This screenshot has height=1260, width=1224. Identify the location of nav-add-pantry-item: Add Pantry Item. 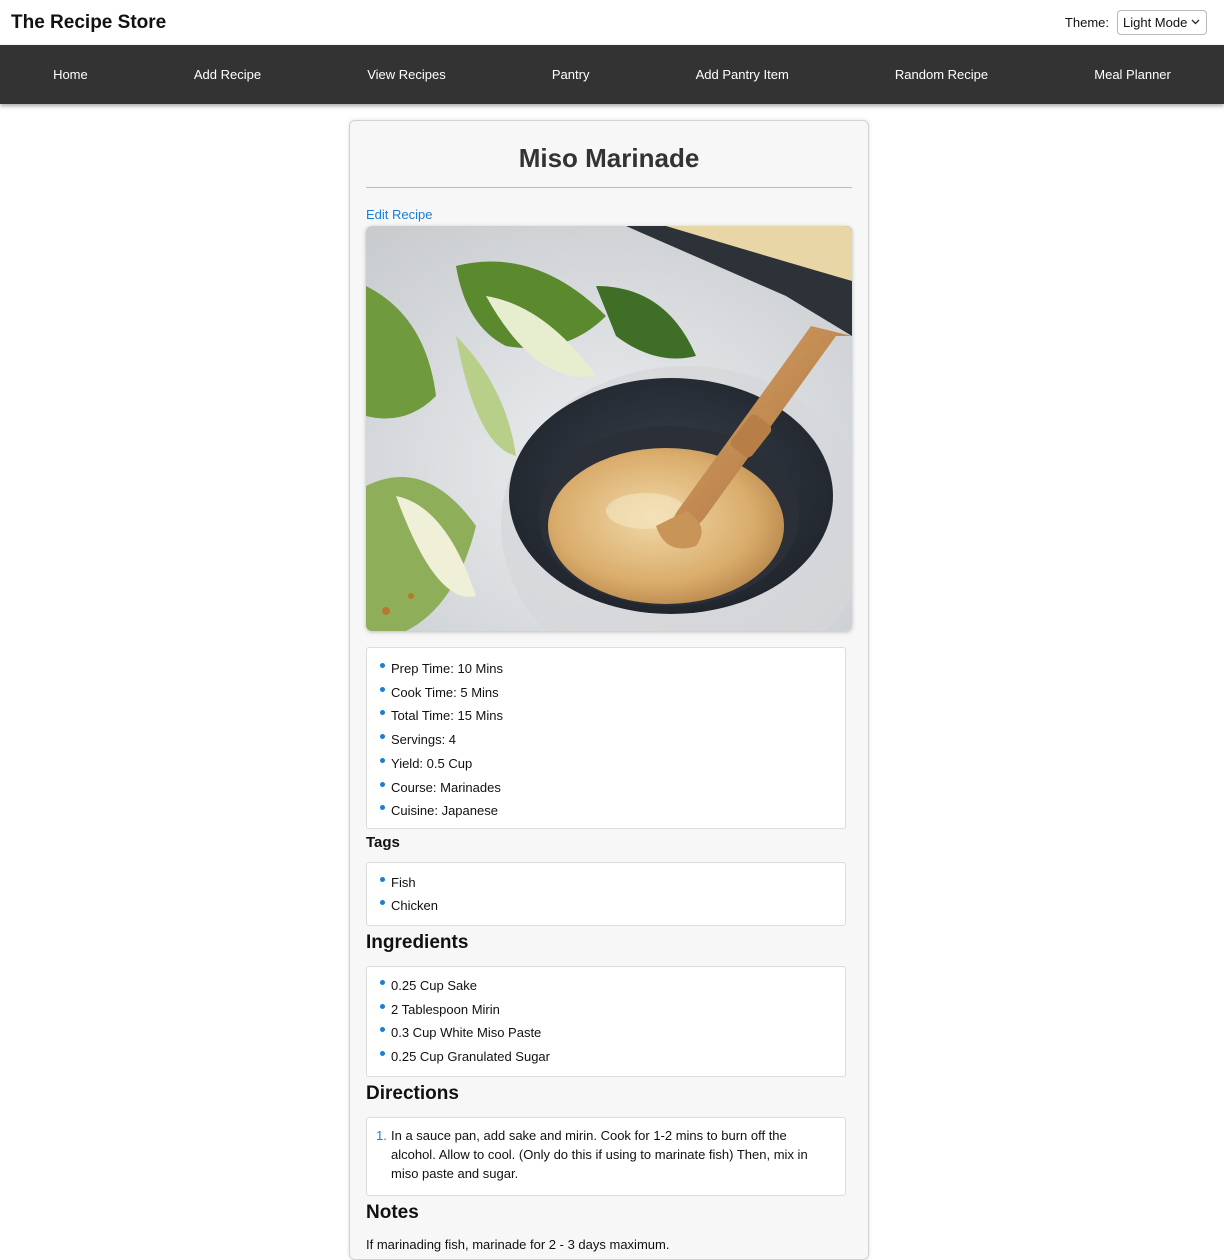
(742, 74).